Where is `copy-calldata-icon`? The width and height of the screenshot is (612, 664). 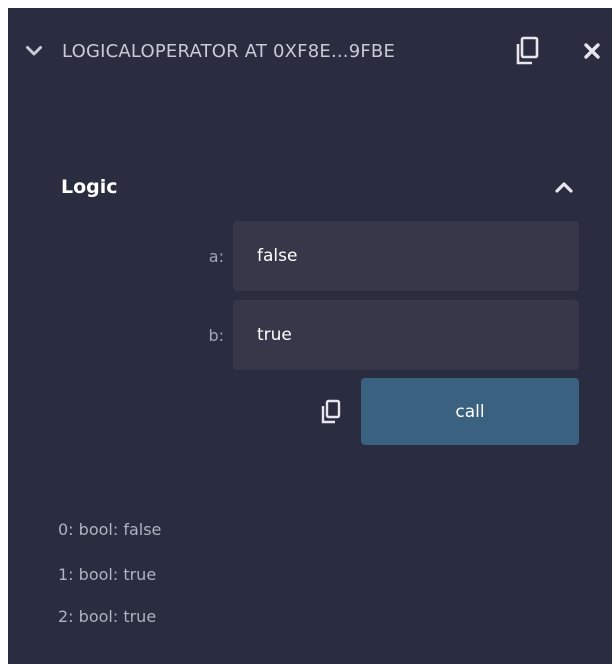 copy-calldata-icon is located at coordinates (331, 412).